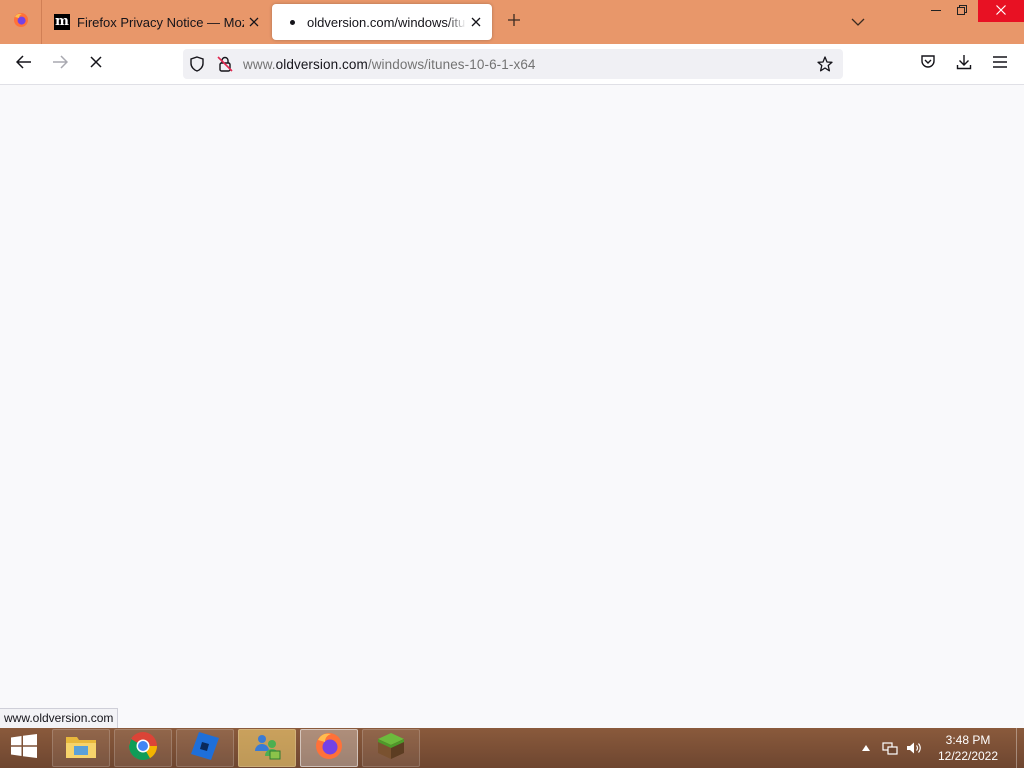 This screenshot has height=768, width=1024. I want to click on taskbar-chrome, so click(143, 748).